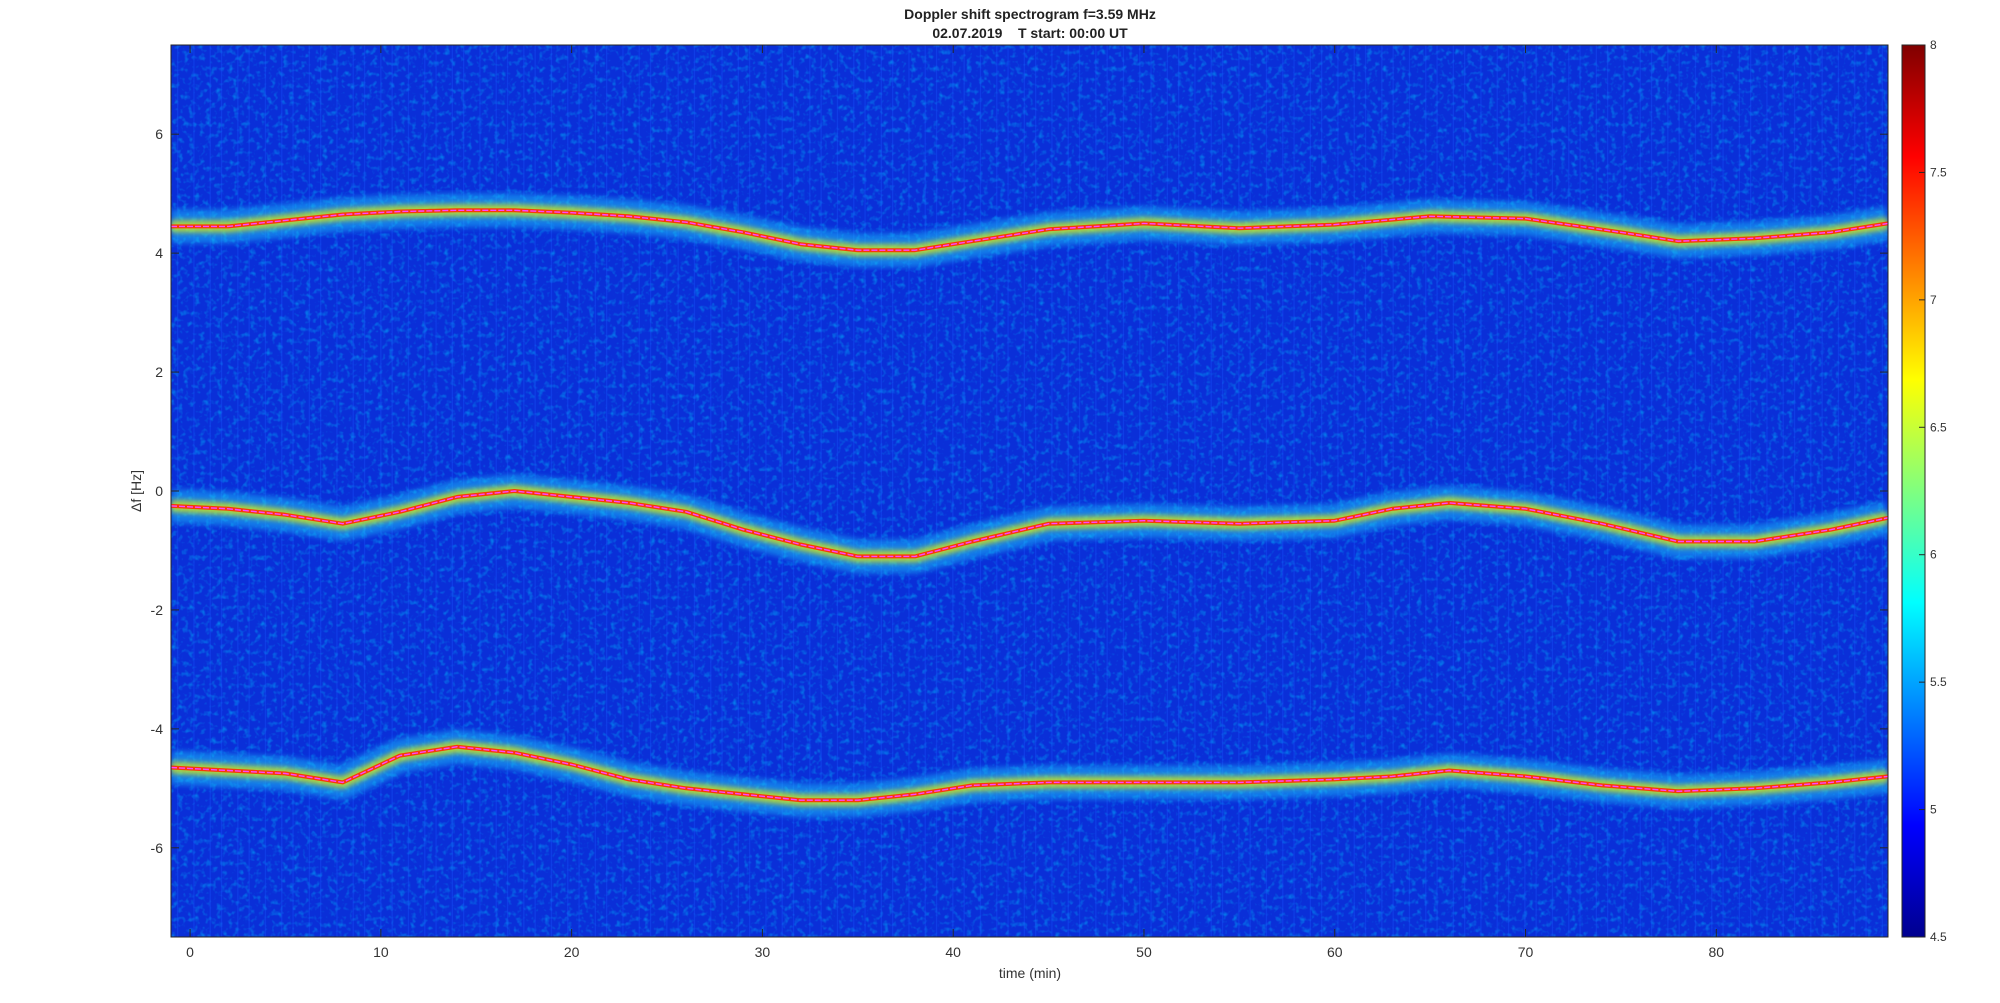 The image size is (2000, 1003). I want to click on y-tick-label: -2, so click(157, 610).